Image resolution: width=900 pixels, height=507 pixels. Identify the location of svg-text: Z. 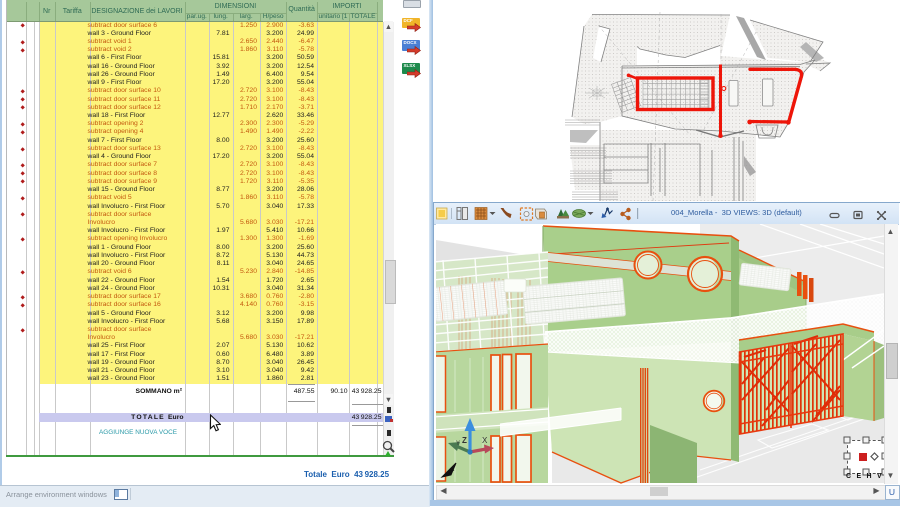
(464, 440).